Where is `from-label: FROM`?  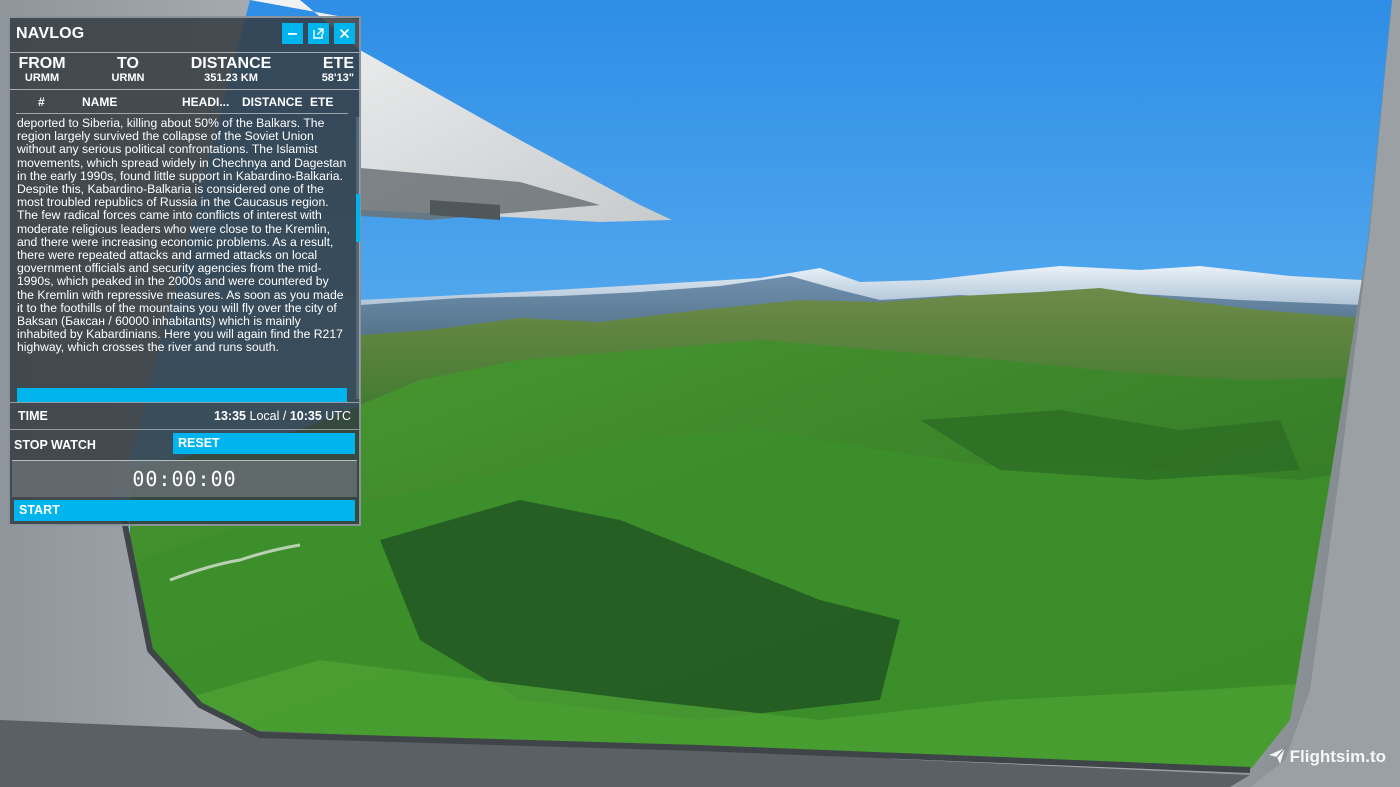 from-label: FROM is located at coordinates (42, 63).